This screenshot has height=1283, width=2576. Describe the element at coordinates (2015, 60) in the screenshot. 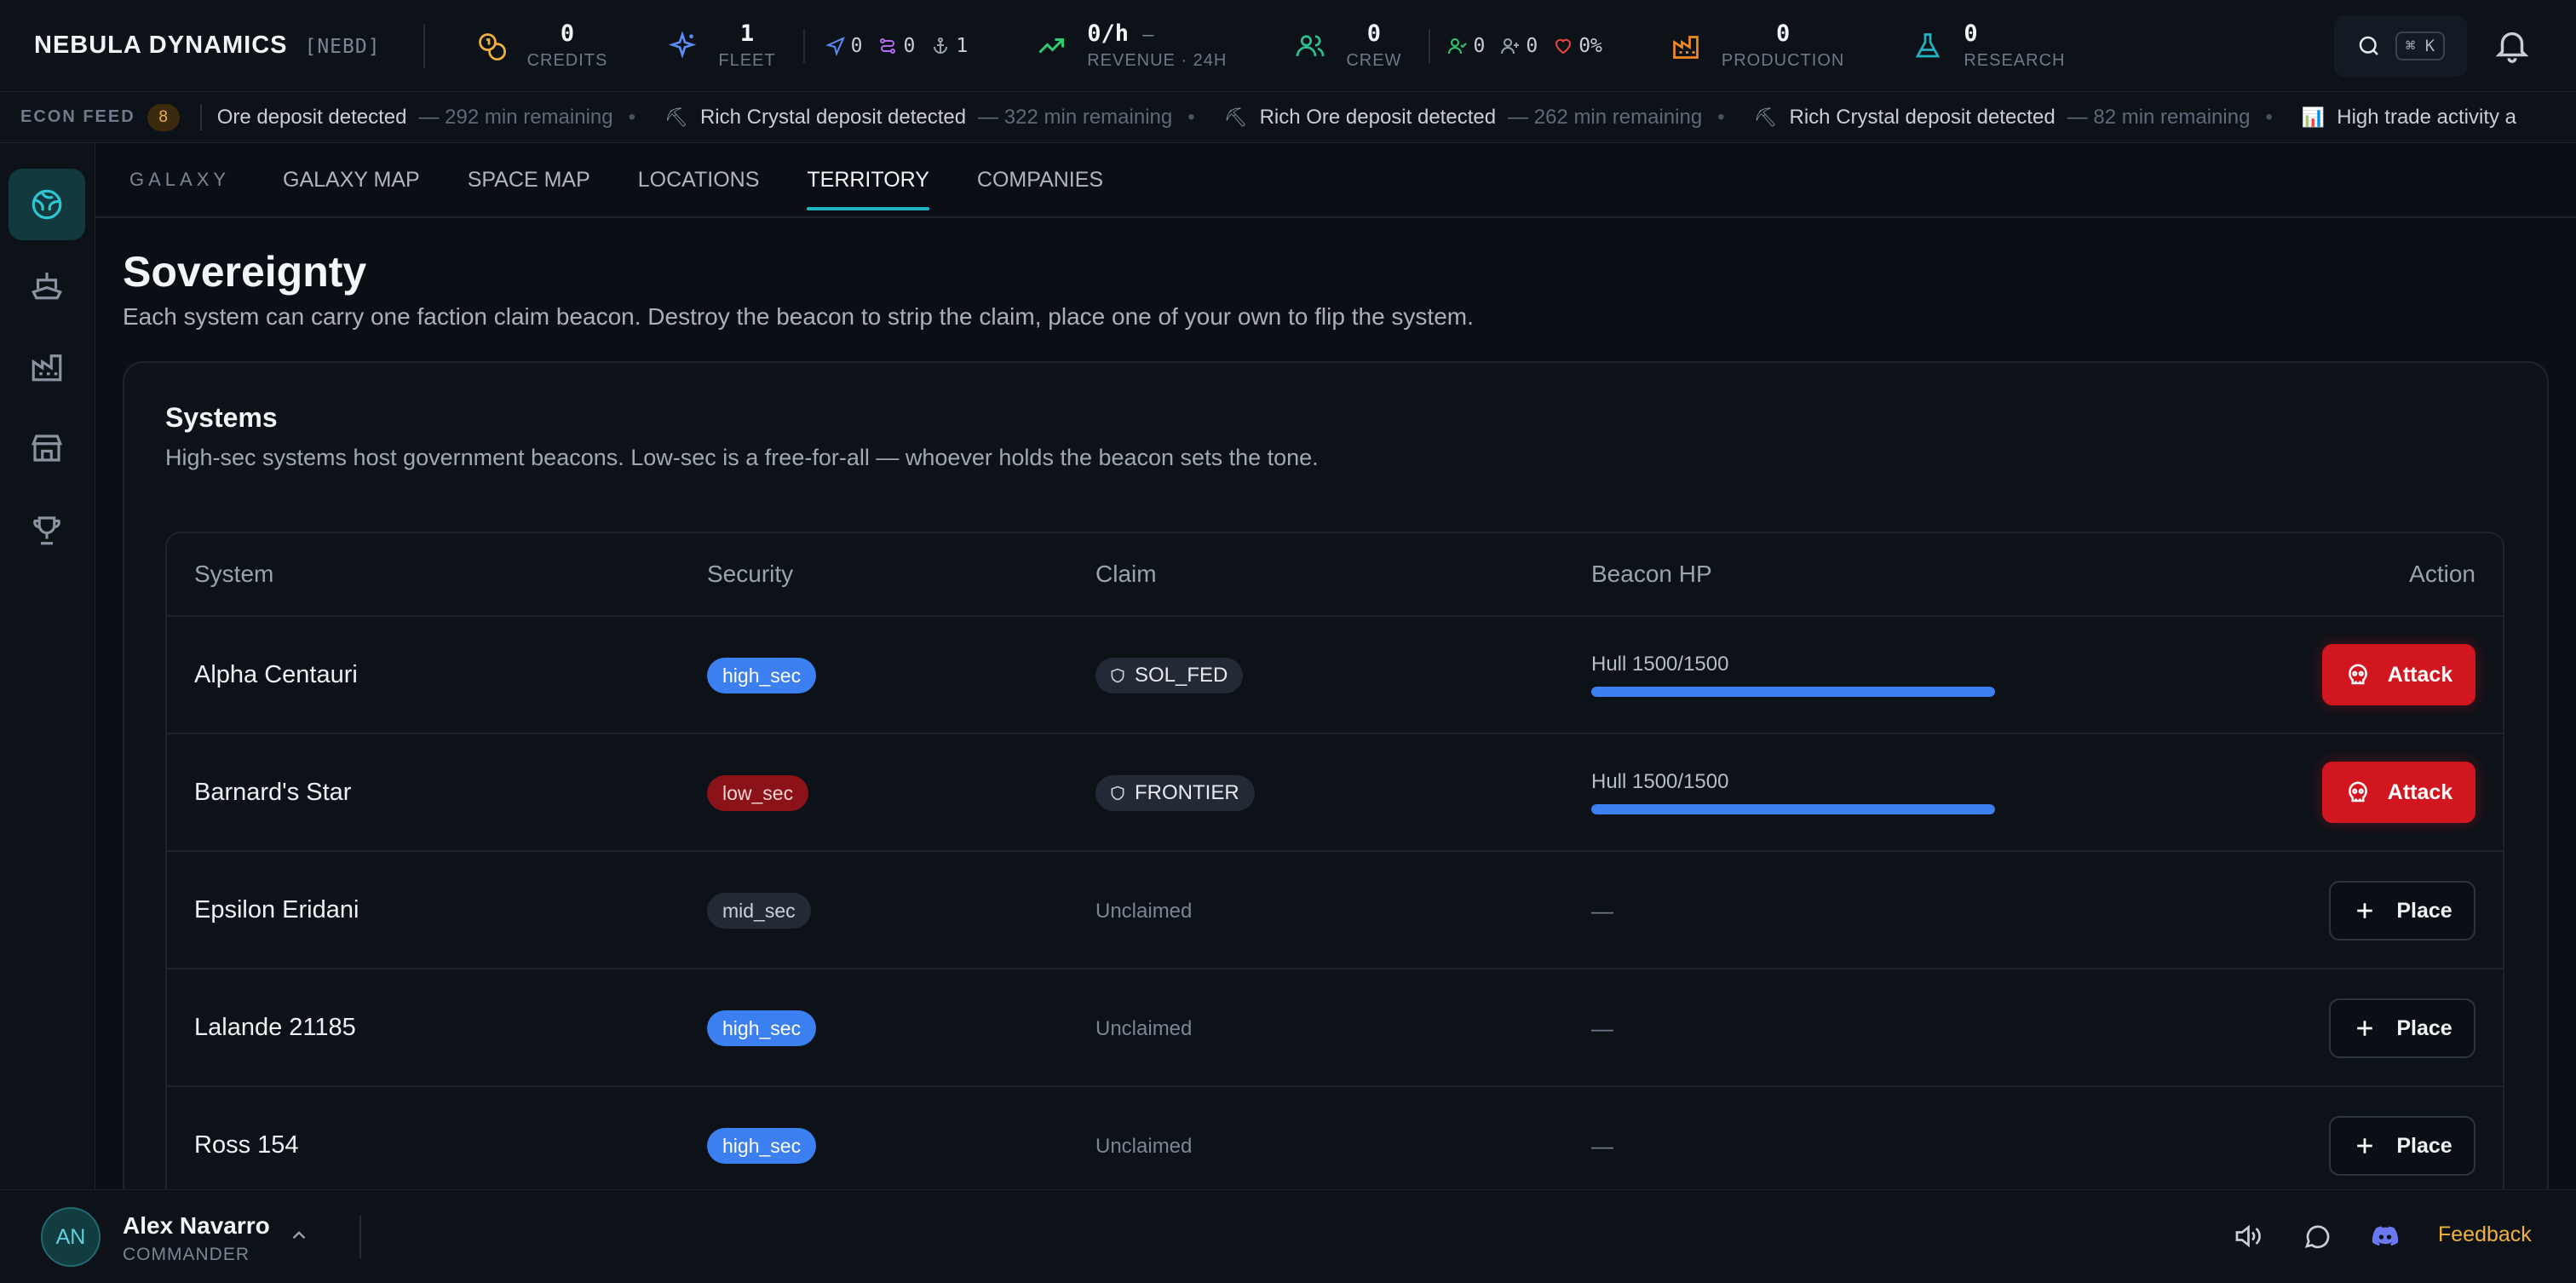

I see `research-label: RESEARCH` at that location.